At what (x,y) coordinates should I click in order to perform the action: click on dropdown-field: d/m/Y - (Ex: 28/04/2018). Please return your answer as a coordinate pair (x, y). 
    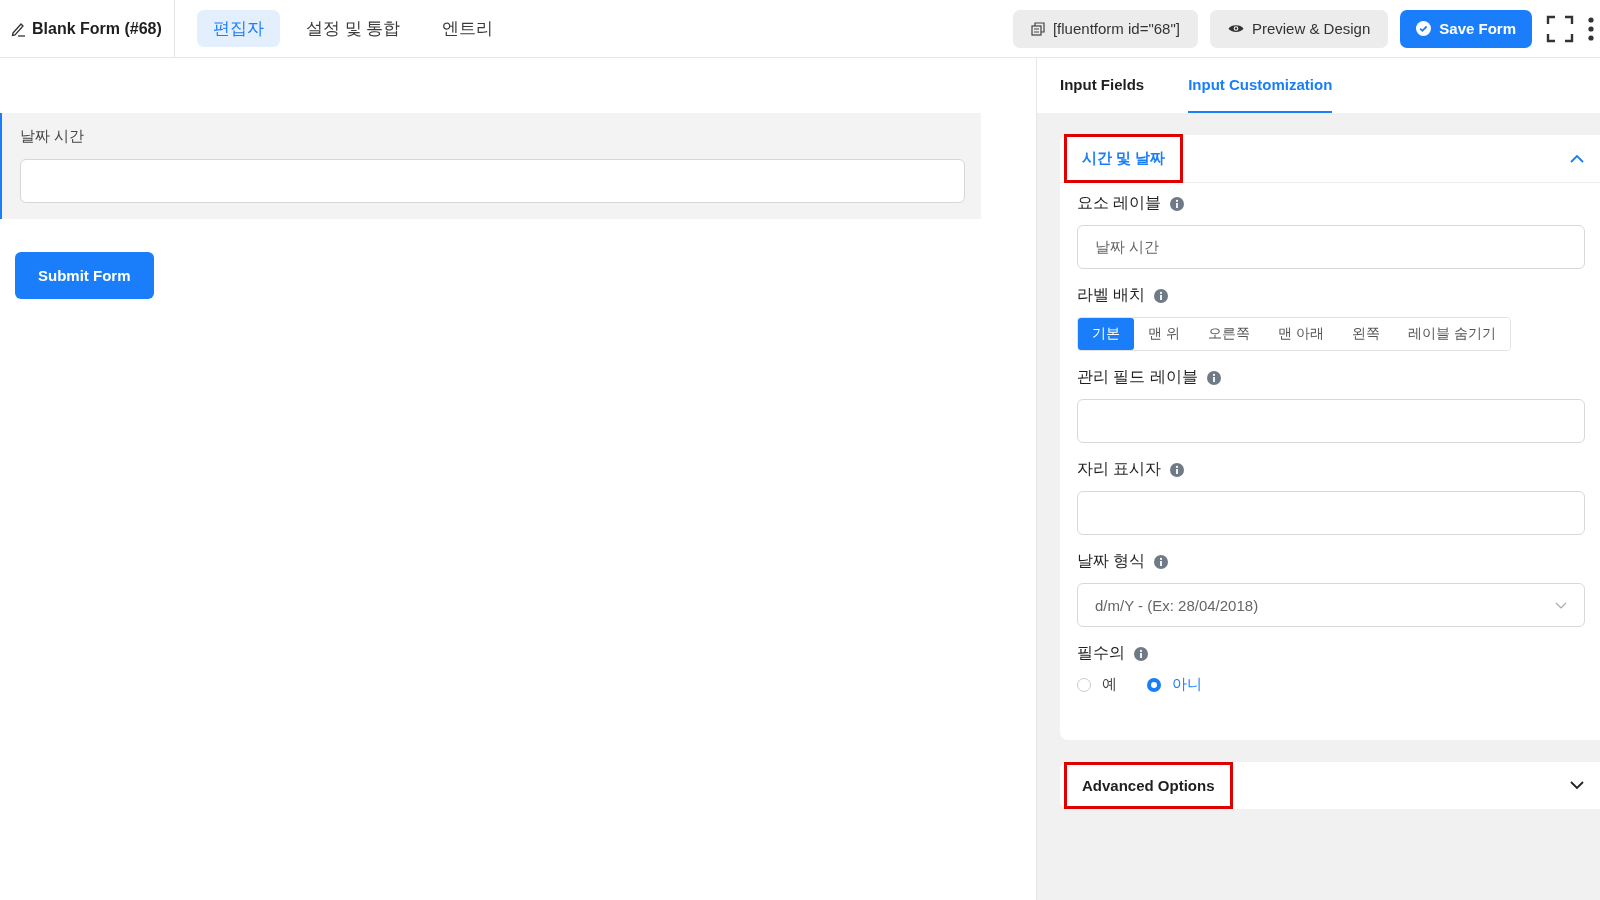
    Looking at the image, I should click on (1331, 605).